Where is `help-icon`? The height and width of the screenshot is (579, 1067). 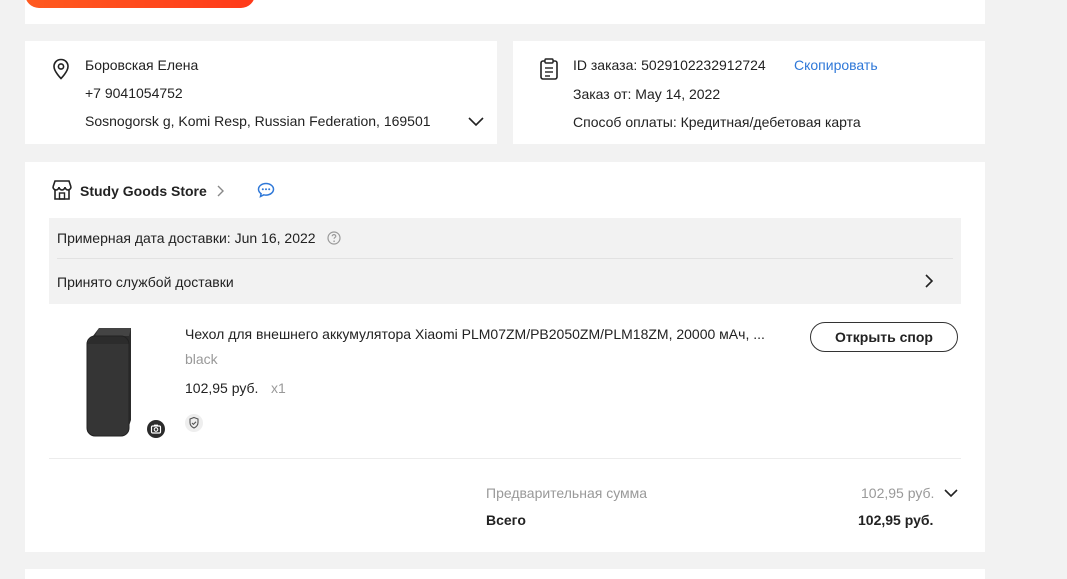 help-icon is located at coordinates (334, 238).